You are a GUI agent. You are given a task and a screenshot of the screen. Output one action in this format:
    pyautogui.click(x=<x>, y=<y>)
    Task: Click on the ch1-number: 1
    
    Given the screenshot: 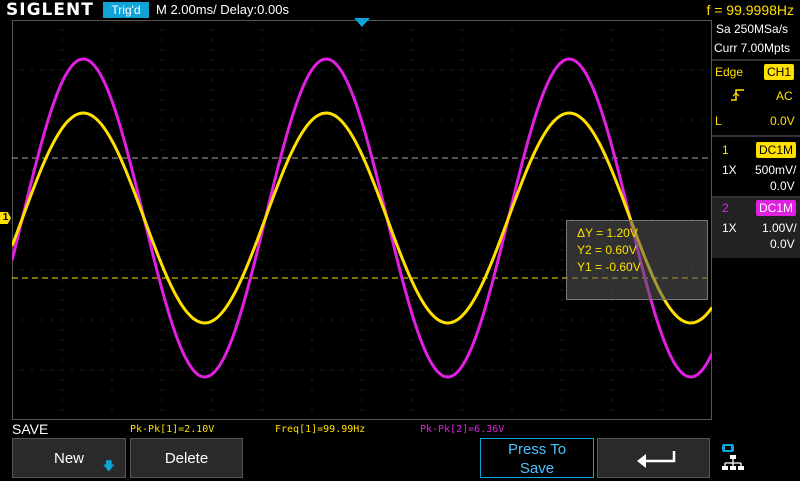 What is the action you would take?
    pyautogui.click(x=725, y=150)
    